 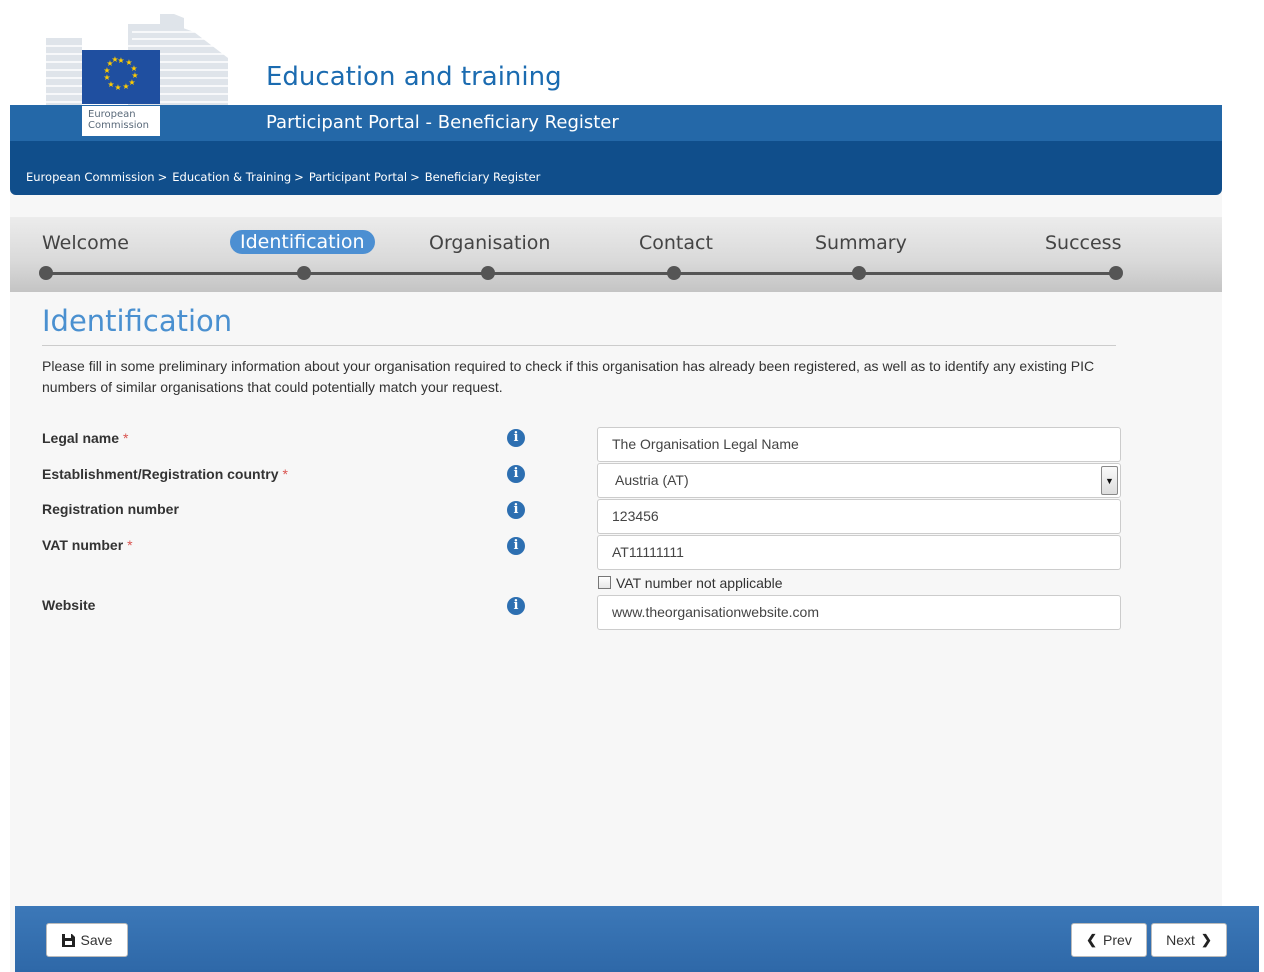 I want to click on wizard-progress-line, so click(x=582, y=273).